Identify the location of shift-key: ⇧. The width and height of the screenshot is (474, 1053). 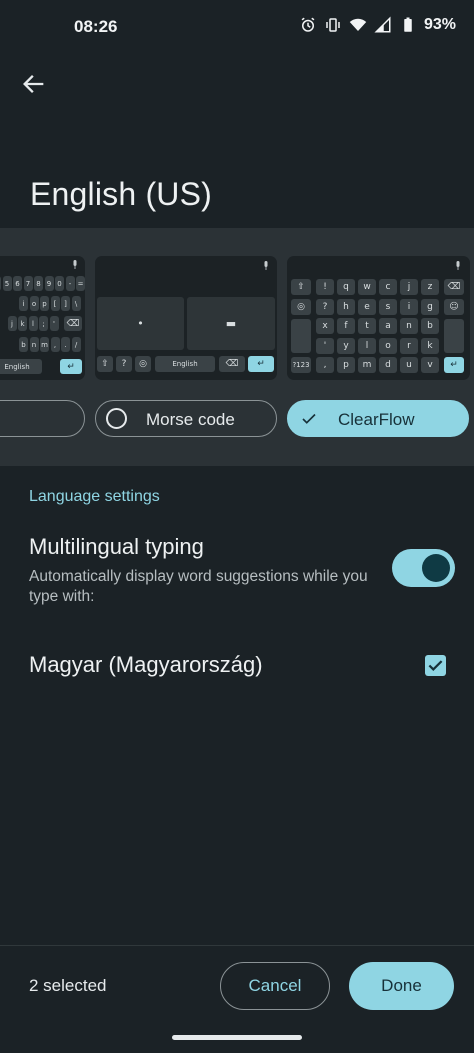
(105, 364).